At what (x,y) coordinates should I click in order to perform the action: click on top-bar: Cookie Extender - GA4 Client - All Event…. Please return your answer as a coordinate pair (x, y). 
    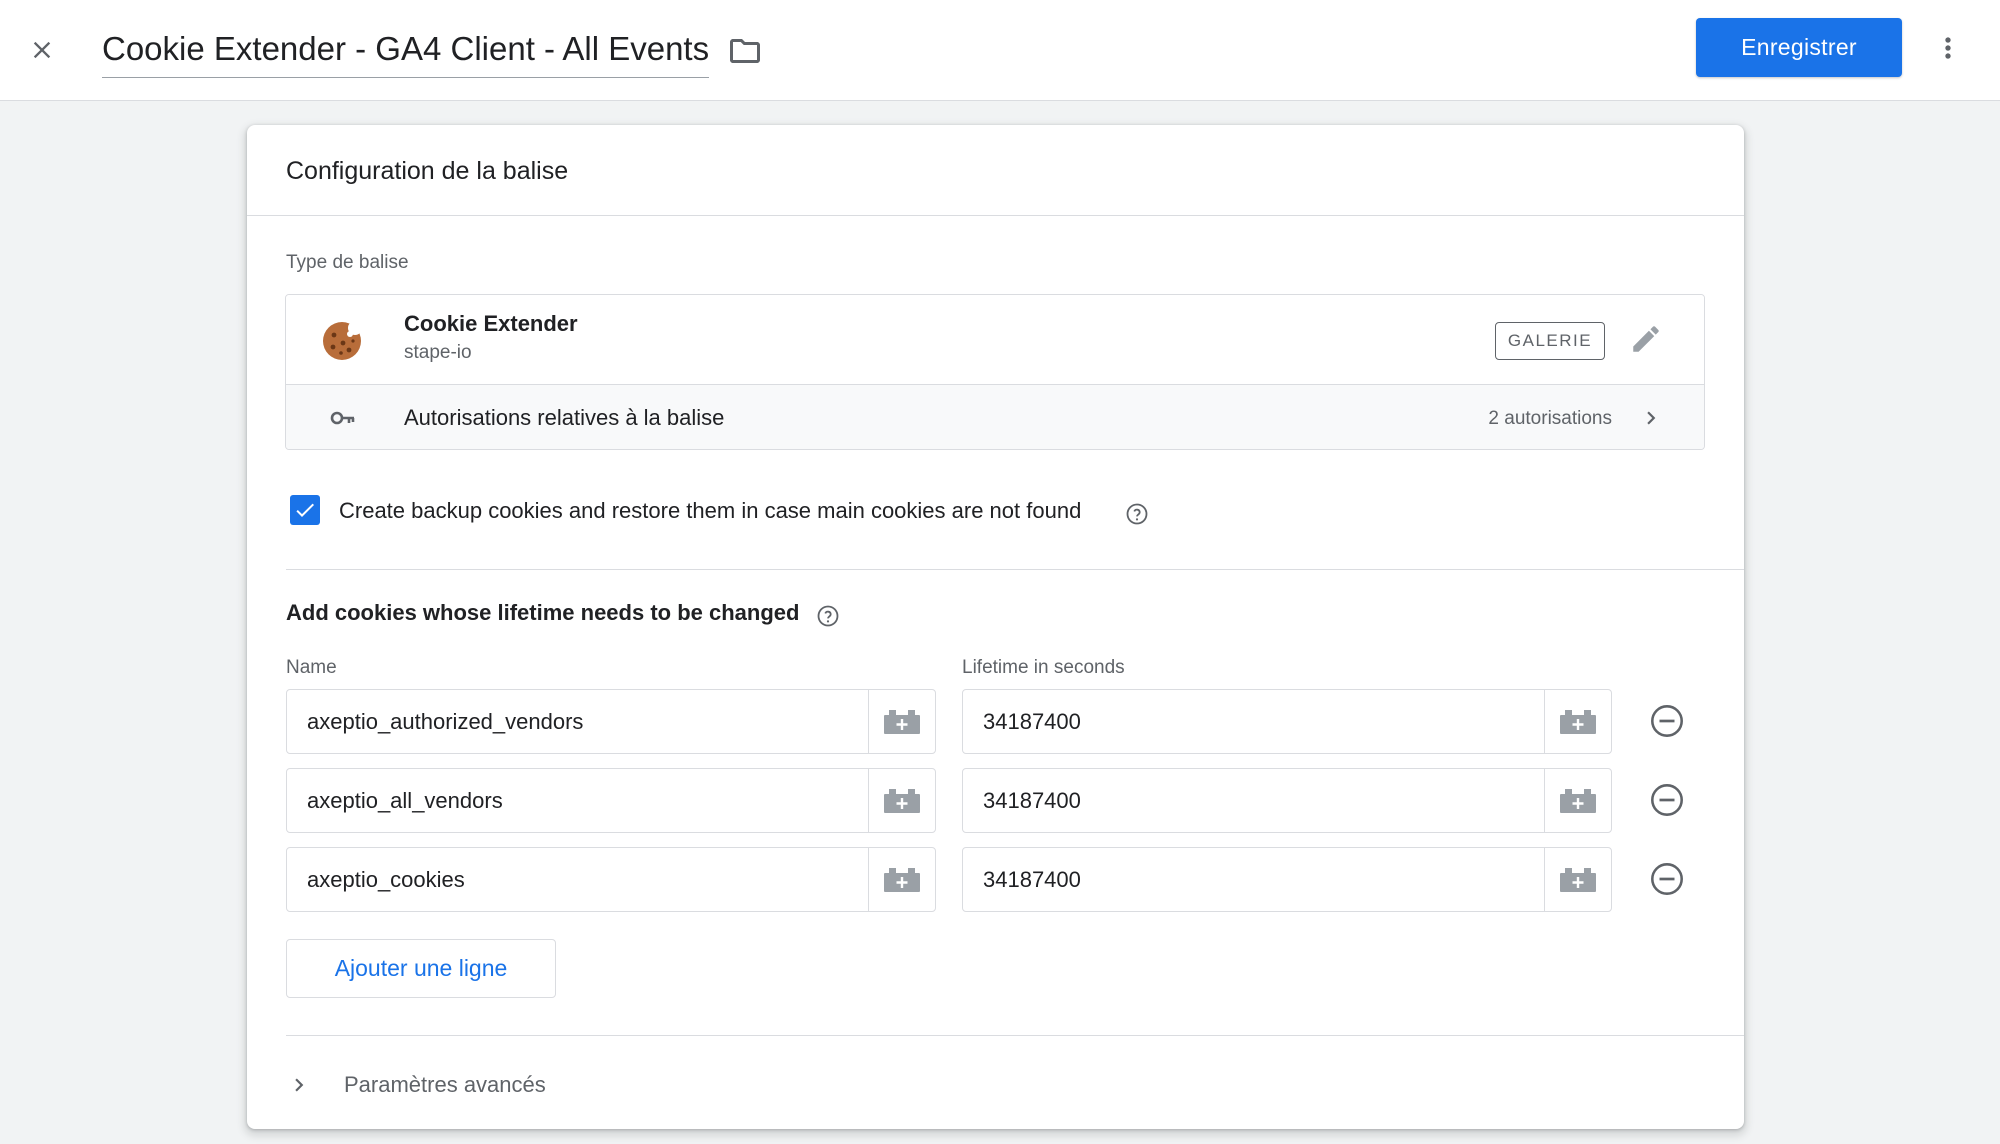
    Looking at the image, I should click on (1000, 50).